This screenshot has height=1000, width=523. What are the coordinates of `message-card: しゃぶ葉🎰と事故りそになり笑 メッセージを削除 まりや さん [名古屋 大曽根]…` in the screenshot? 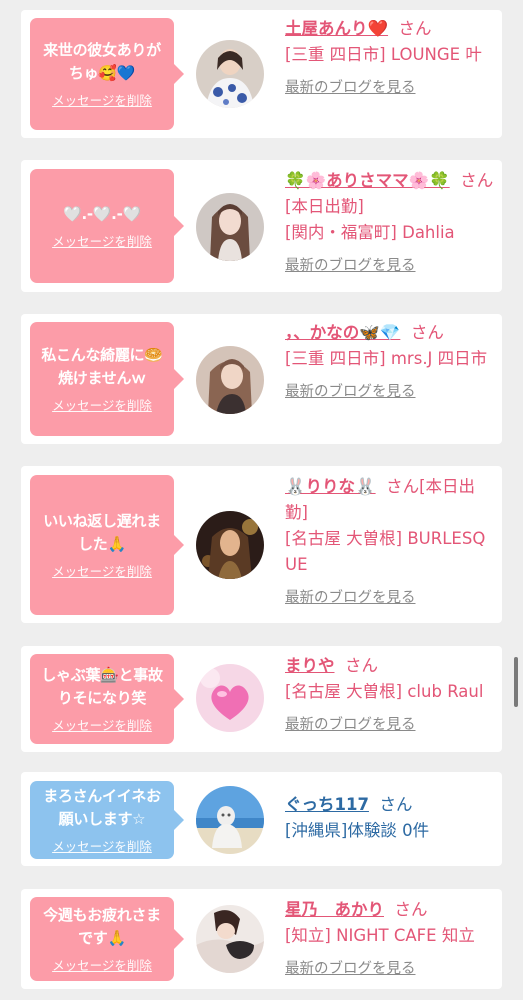 It's located at (261, 699).